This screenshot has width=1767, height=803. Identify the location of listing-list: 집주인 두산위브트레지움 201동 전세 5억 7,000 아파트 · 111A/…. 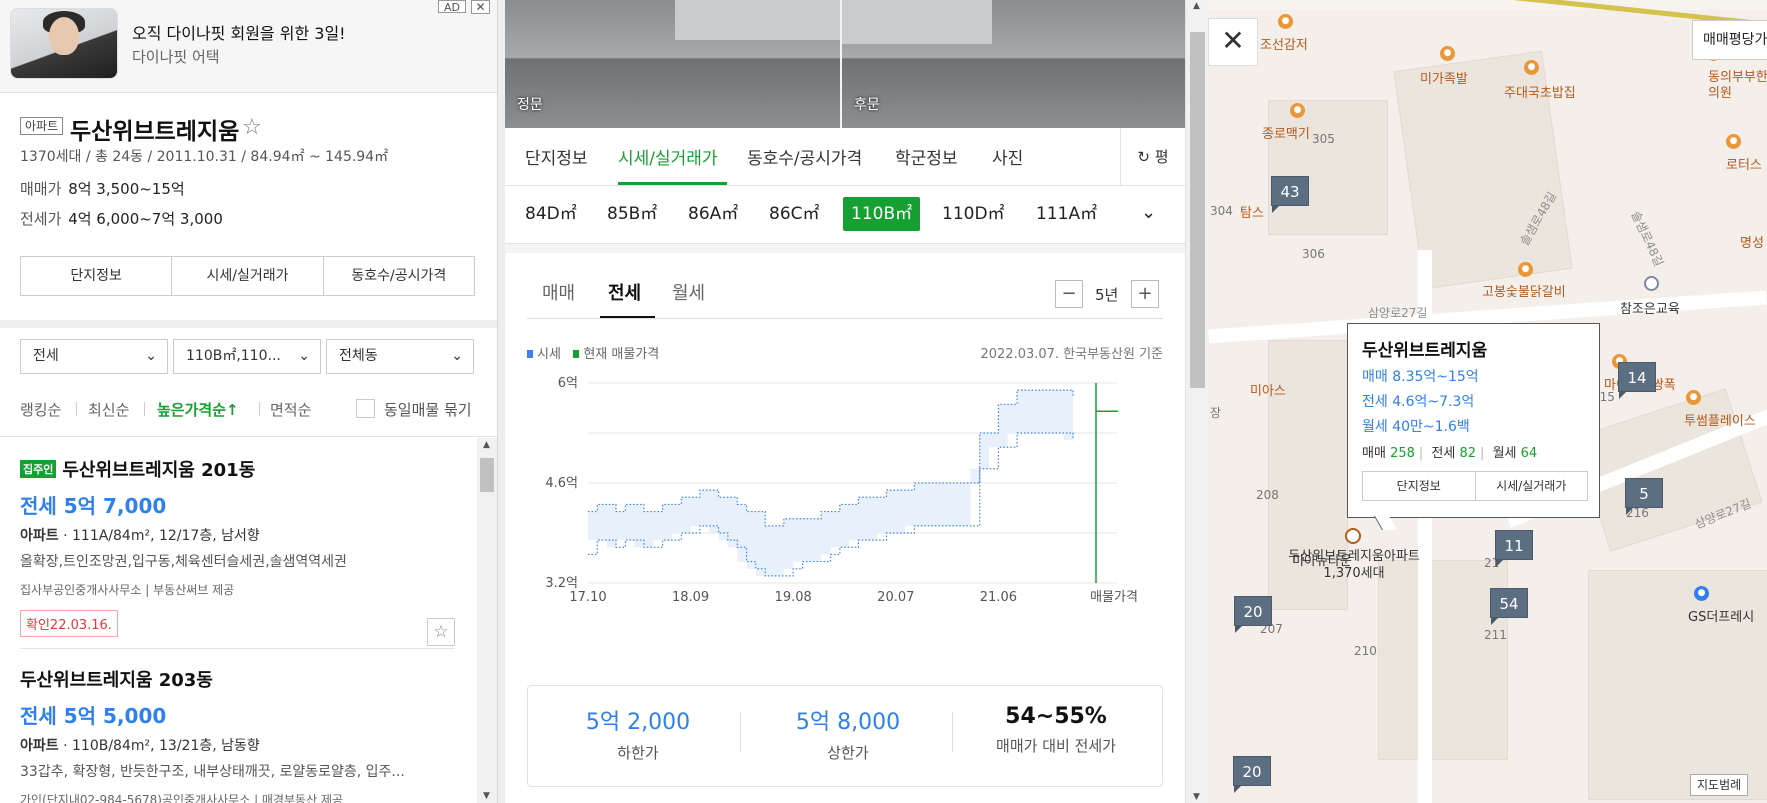
(248, 620).